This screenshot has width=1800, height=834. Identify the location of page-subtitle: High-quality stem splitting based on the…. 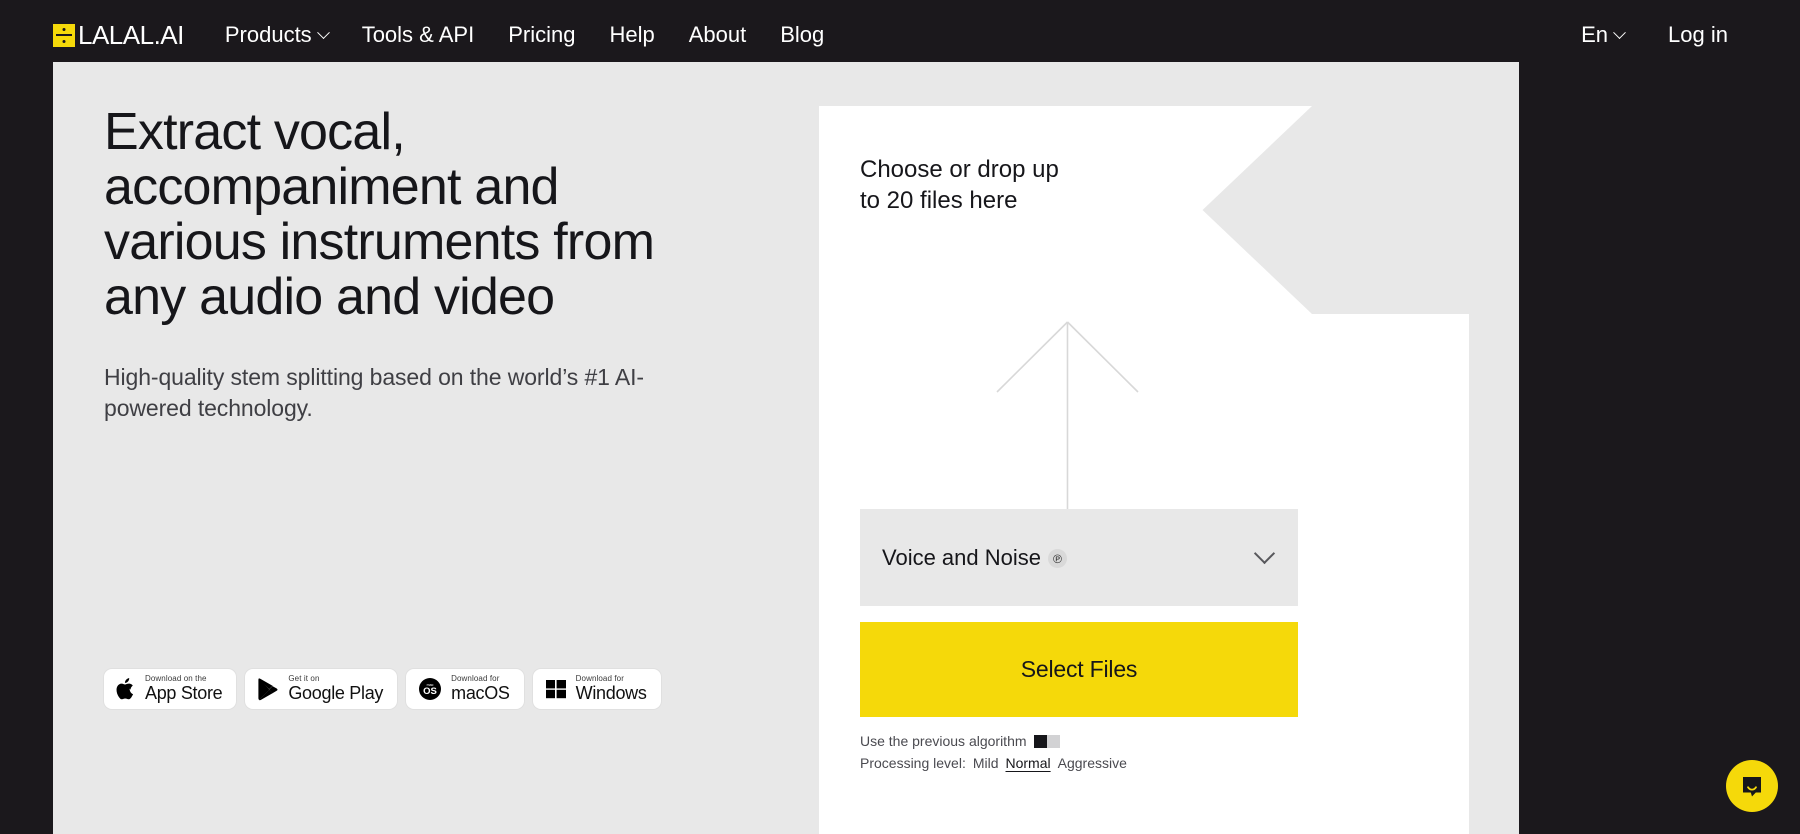
(374, 392).